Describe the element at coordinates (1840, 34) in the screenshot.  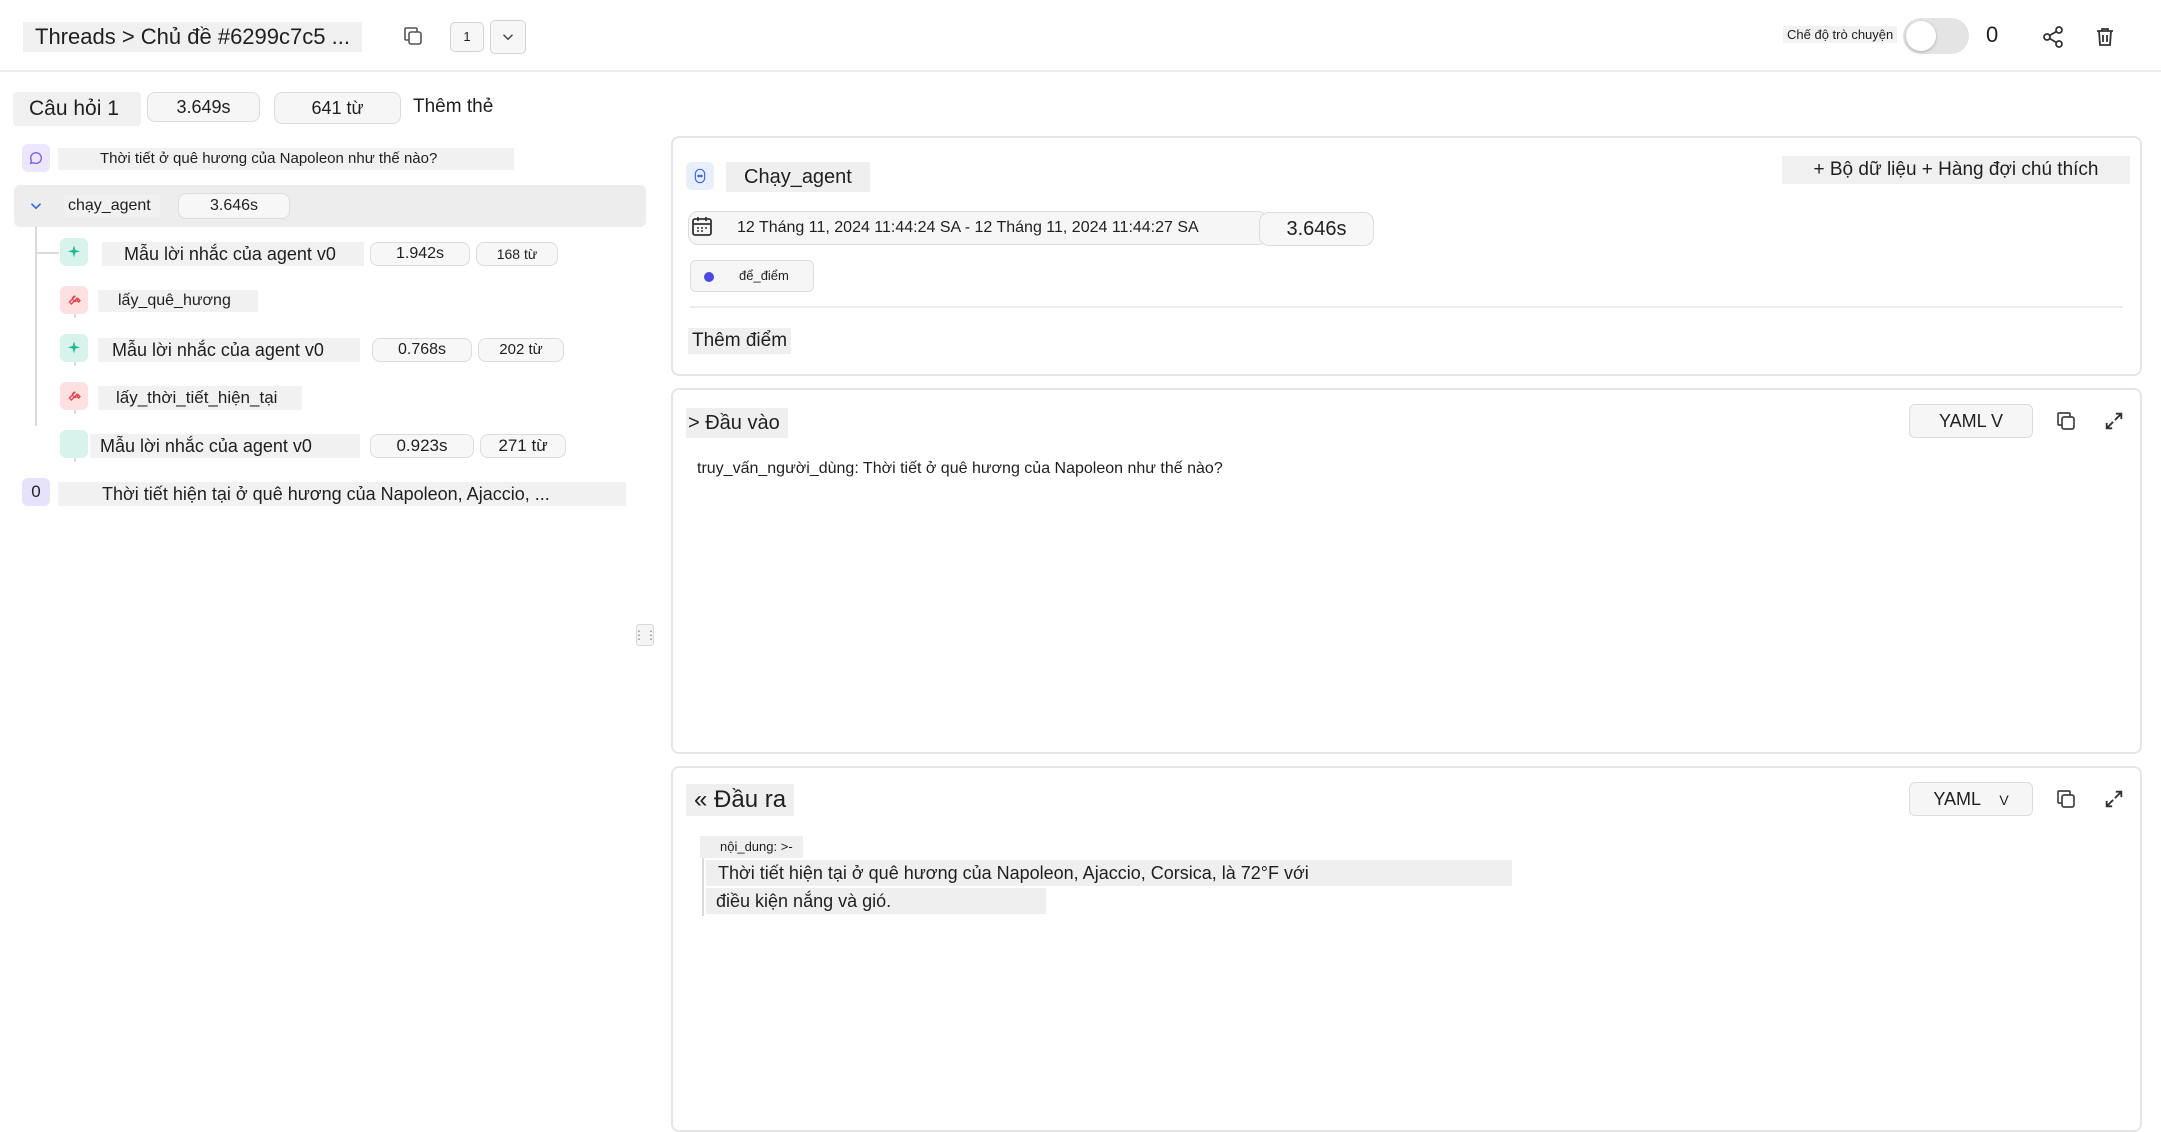
I see `chat-mode-label: Chế độ trò chuyện` at that location.